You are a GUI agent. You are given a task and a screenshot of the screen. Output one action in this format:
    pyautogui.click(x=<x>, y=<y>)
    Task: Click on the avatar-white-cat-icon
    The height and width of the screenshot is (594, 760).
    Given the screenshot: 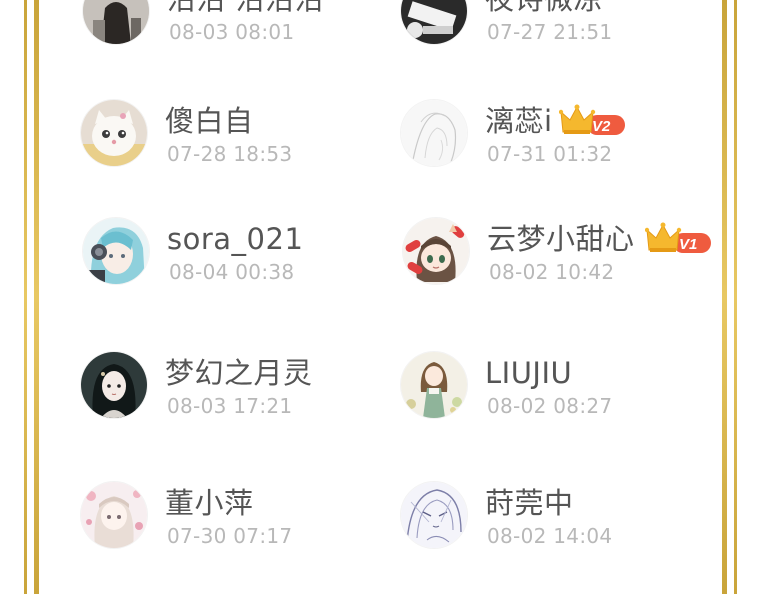 What is the action you would take?
    pyautogui.click(x=114, y=133)
    